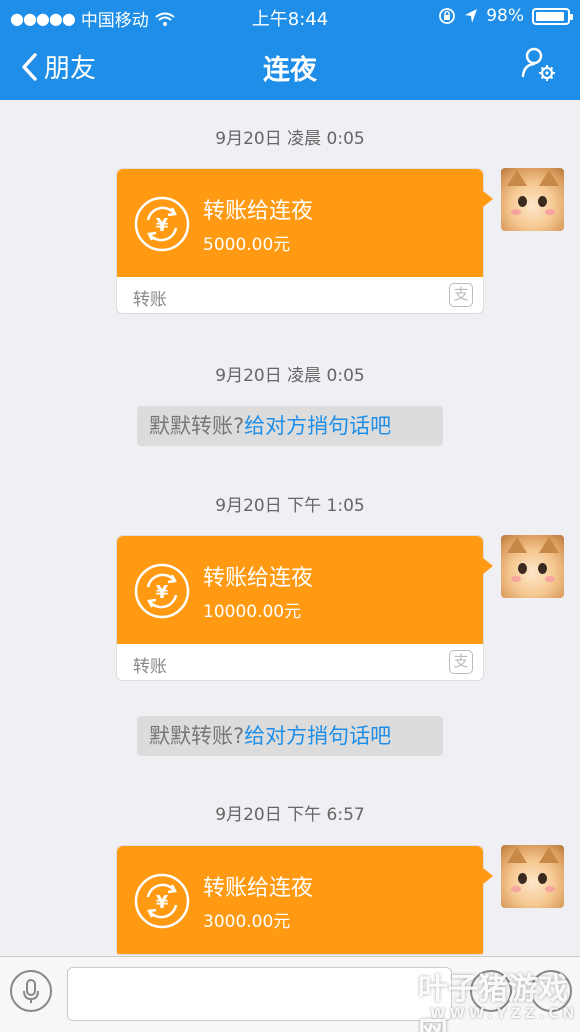 This screenshot has height=1032, width=580. I want to click on input-bar, so click(290, 994).